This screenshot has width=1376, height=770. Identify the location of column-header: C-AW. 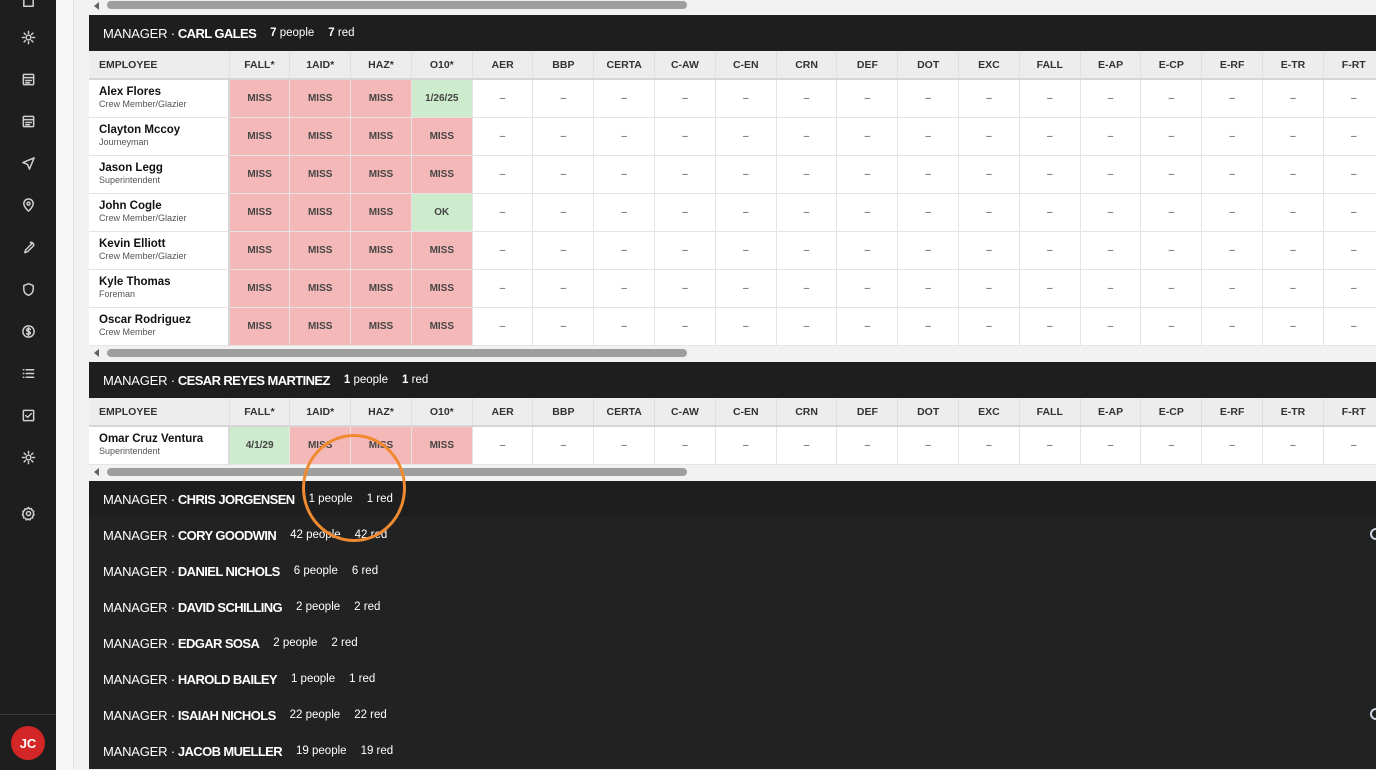
(685, 412).